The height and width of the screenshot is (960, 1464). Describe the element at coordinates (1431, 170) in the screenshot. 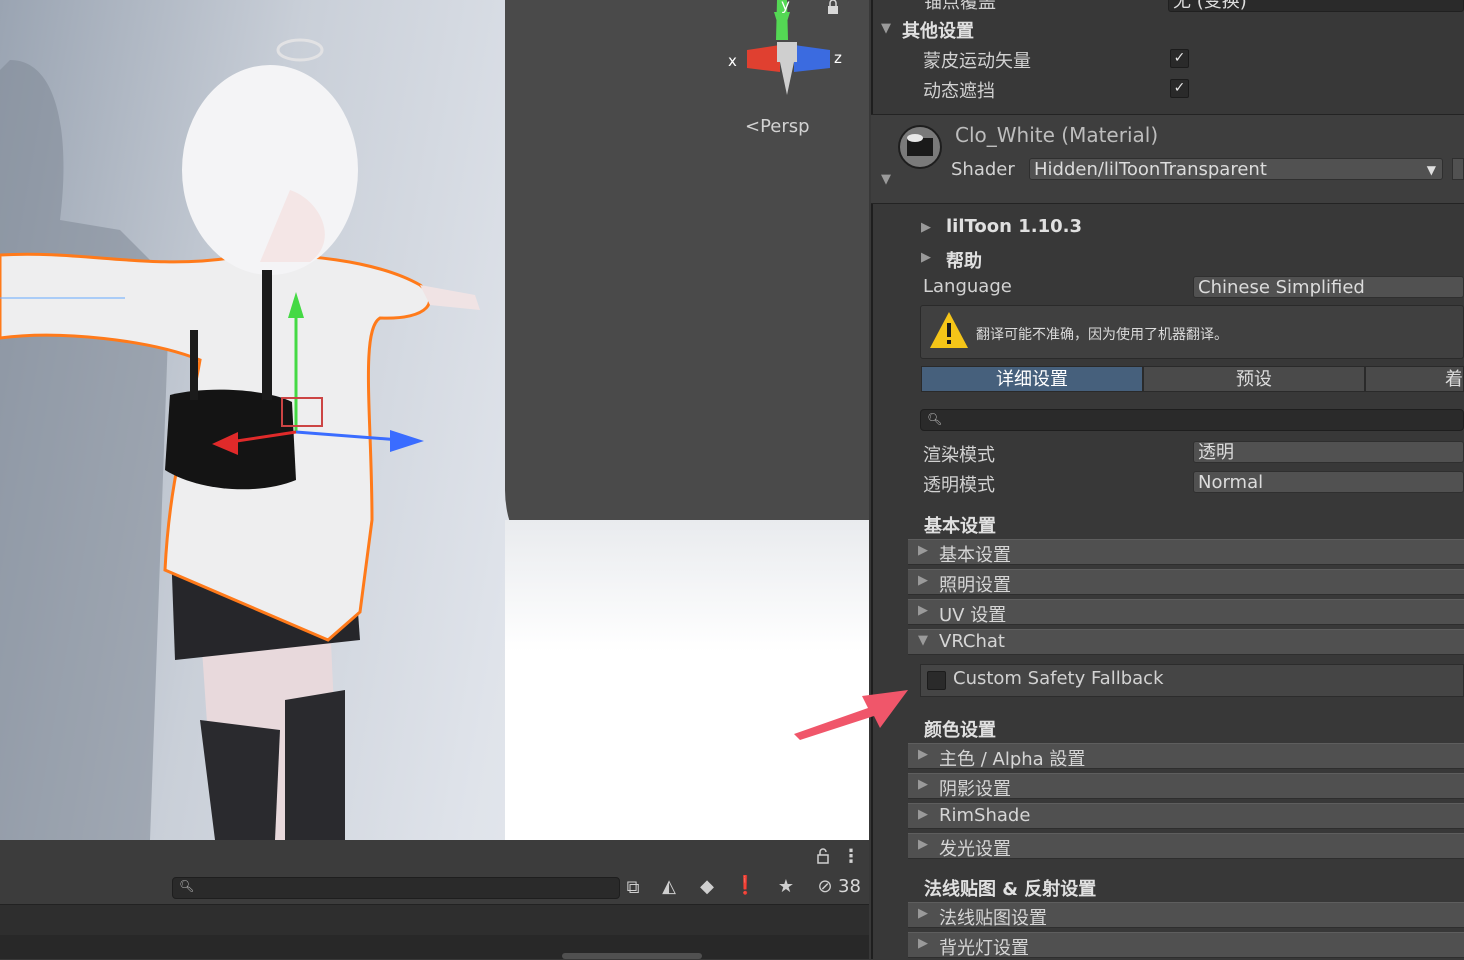

I see `chevron-down-icon: ▼` at that location.